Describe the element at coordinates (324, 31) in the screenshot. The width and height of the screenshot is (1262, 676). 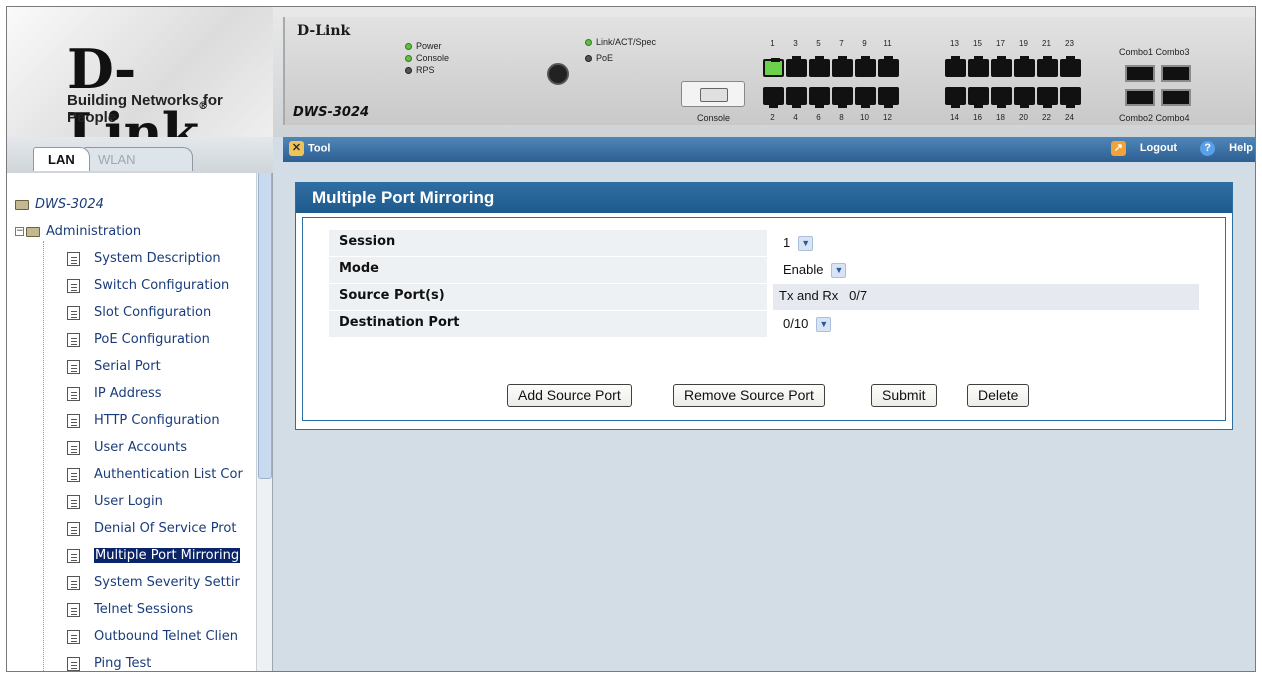
I see `device-logo: D-Link` at that location.